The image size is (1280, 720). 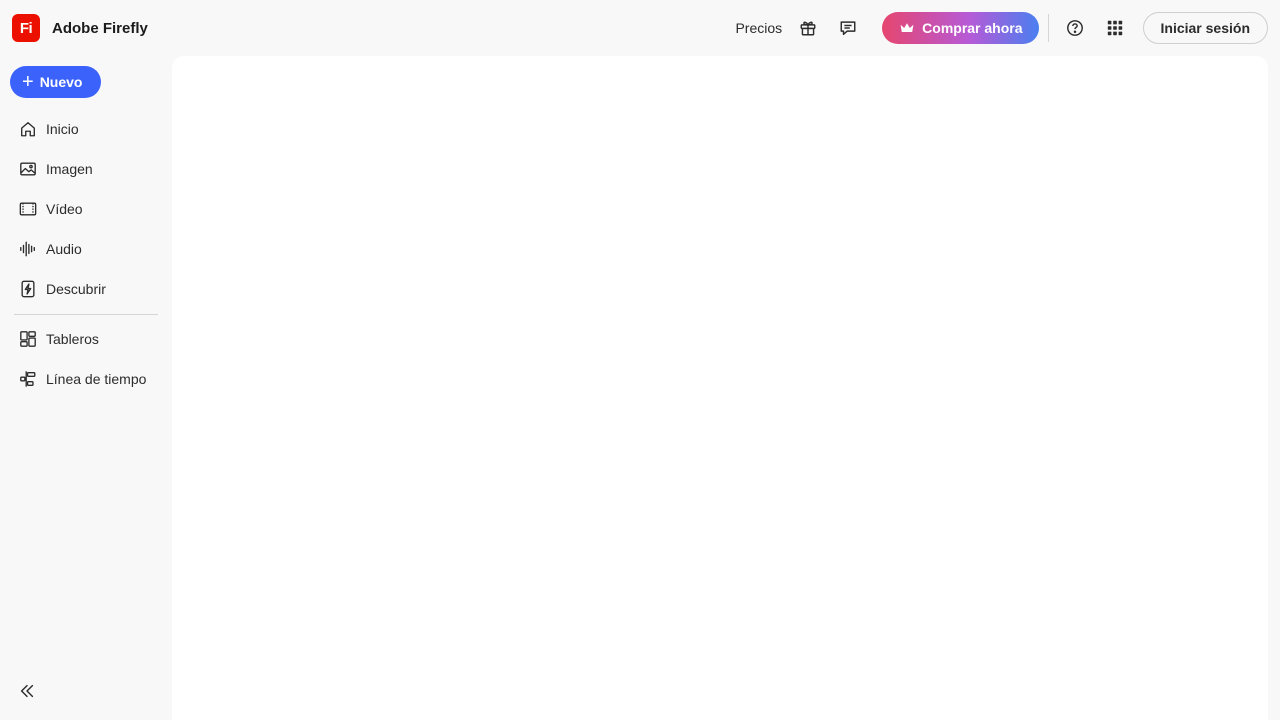 What do you see at coordinates (28, 289) in the screenshot?
I see `discover-icon` at bounding box center [28, 289].